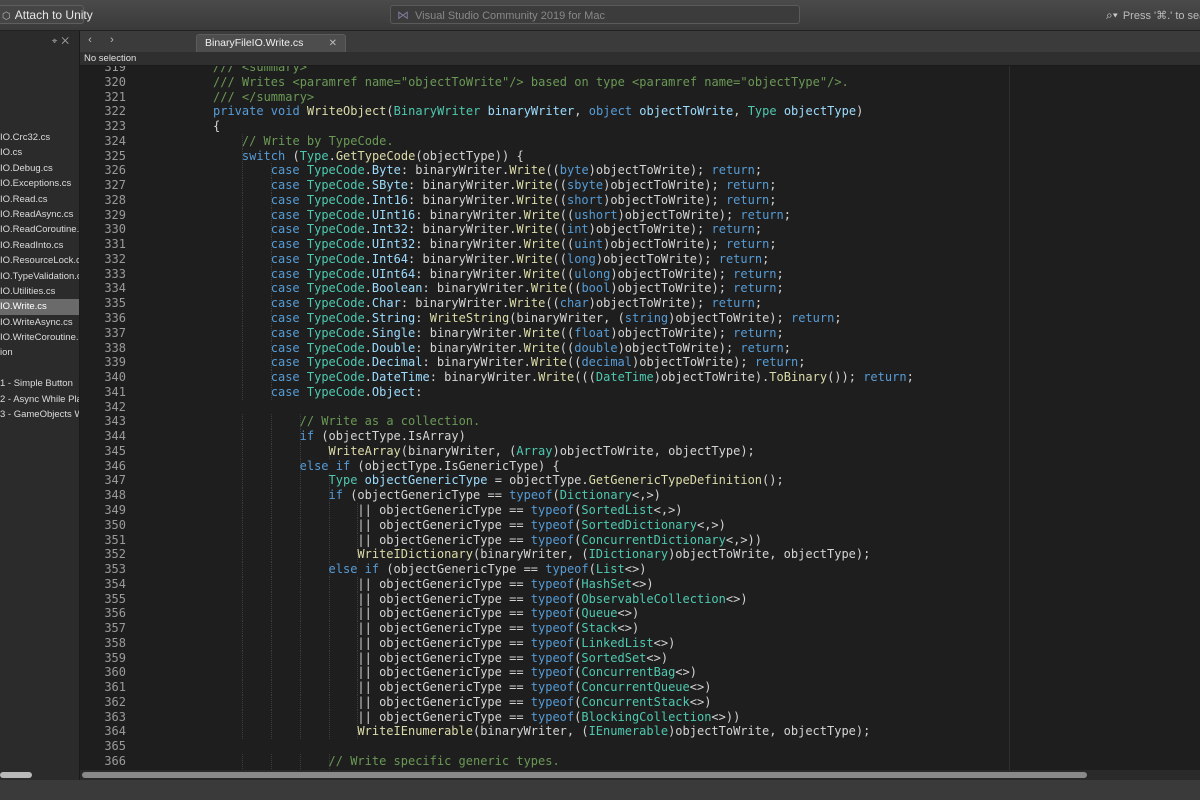  Describe the element at coordinates (368, 288) in the screenshot. I see `code-token: .` at that location.